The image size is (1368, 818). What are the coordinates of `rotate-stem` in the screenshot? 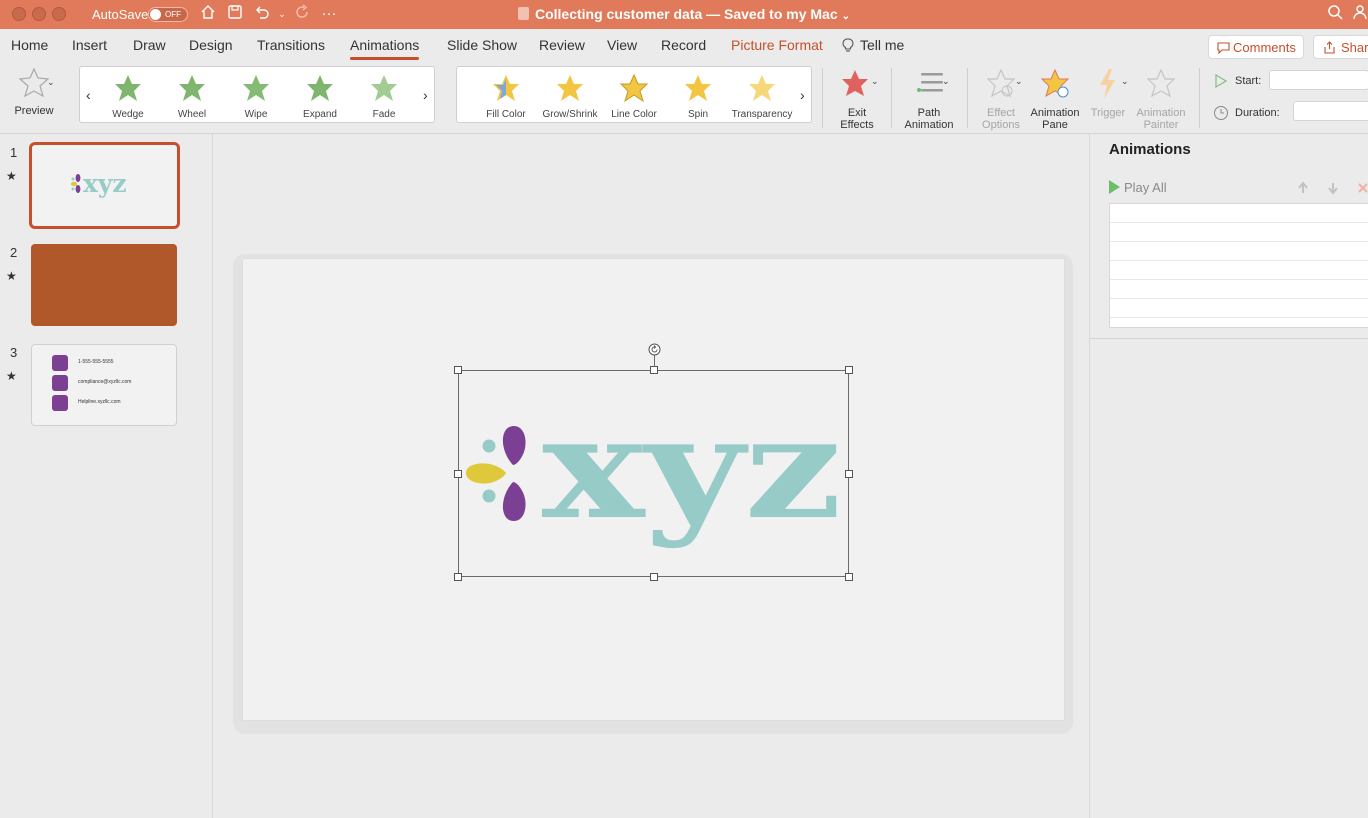 It's located at (654, 361).